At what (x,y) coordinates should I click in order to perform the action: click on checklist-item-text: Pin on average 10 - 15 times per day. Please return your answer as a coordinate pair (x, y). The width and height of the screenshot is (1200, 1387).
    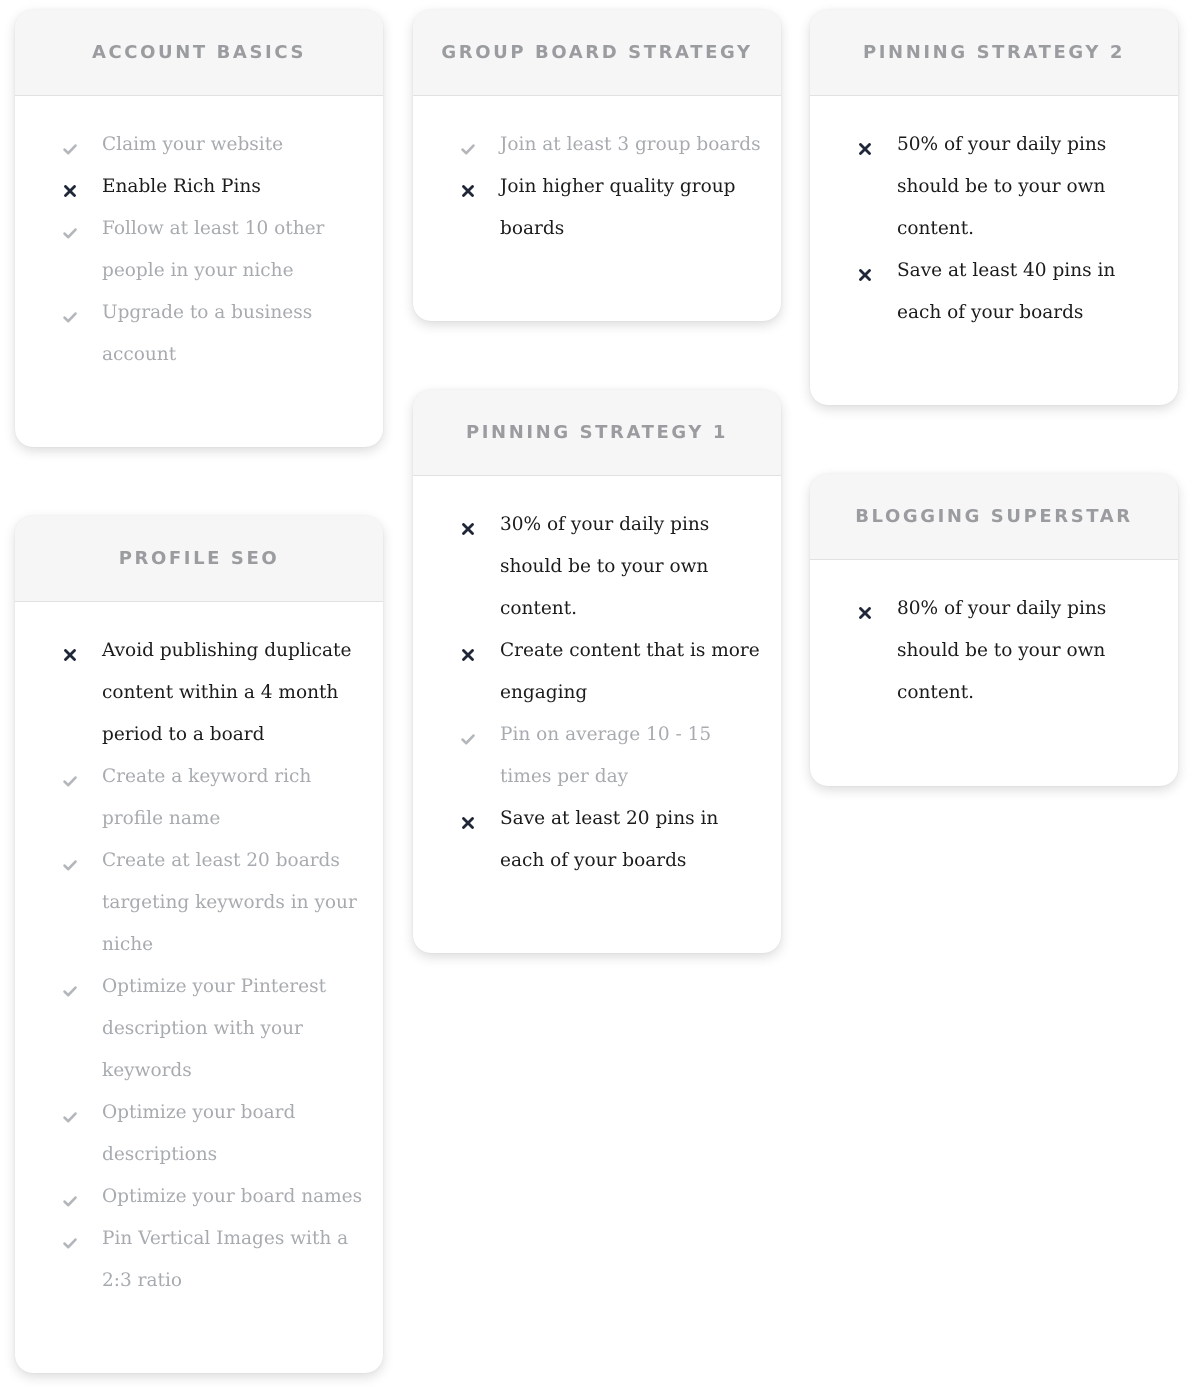
    Looking at the image, I should click on (606, 755).